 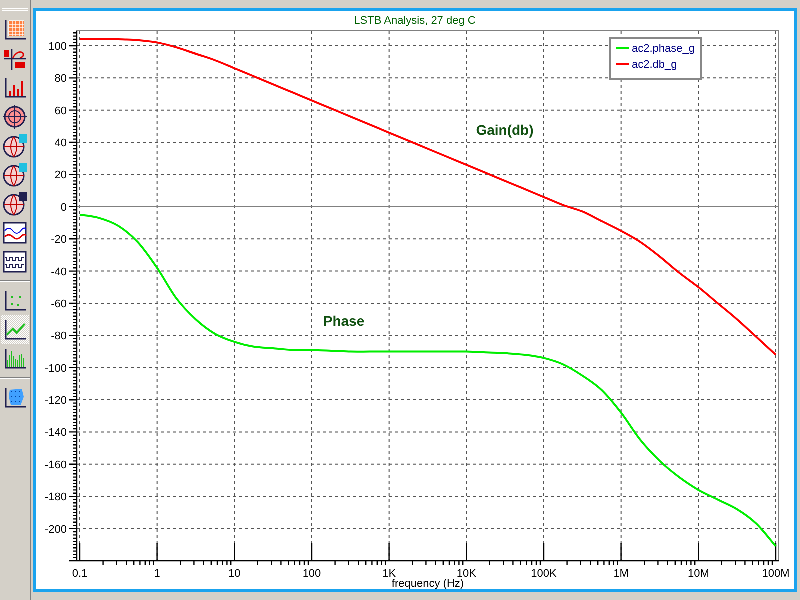 What do you see at coordinates (59, 336) in the screenshot?
I see `tick-label: -80` at bounding box center [59, 336].